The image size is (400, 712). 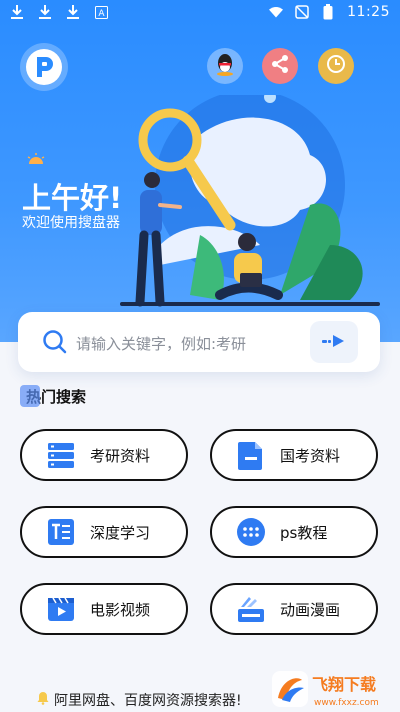 What do you see at coordinates (346, 703) in the screenshot?
I see `watermark-subtitle: www.fxxz.com` at bounding box center [346, 703].